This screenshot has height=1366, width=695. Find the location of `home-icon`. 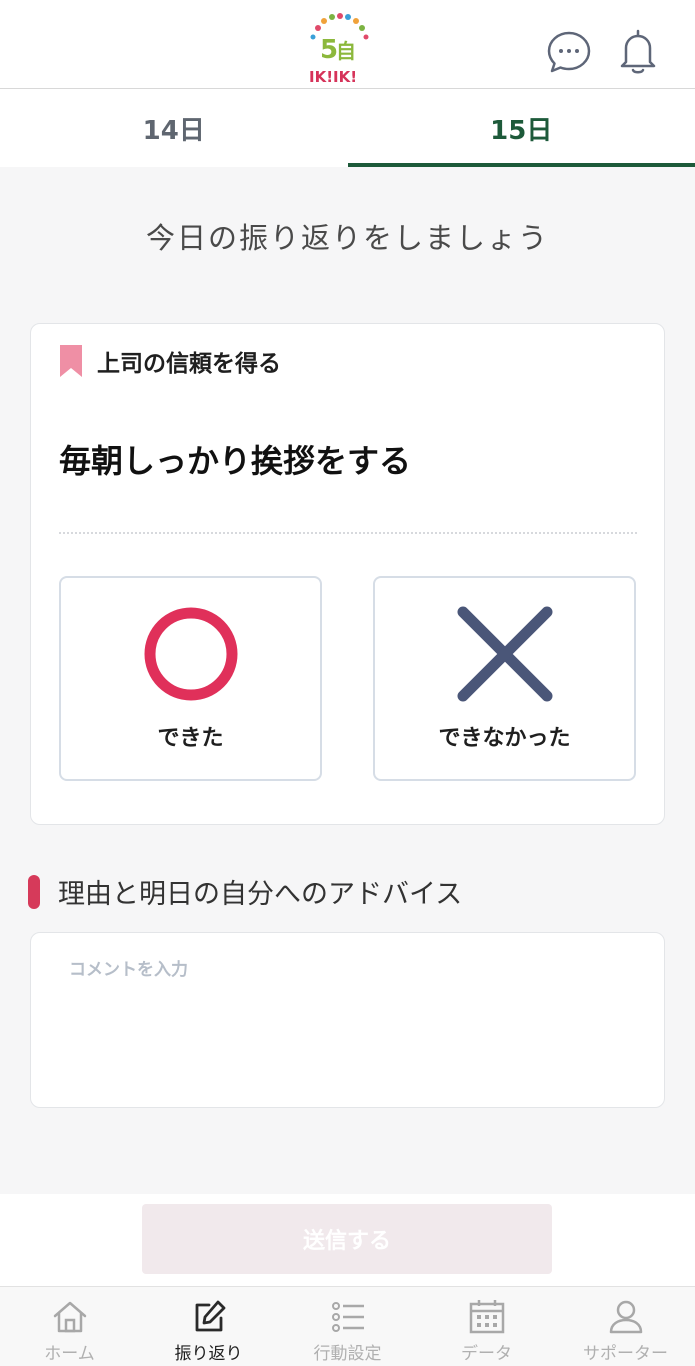

home-icon is located at coordinates (69, 1317).